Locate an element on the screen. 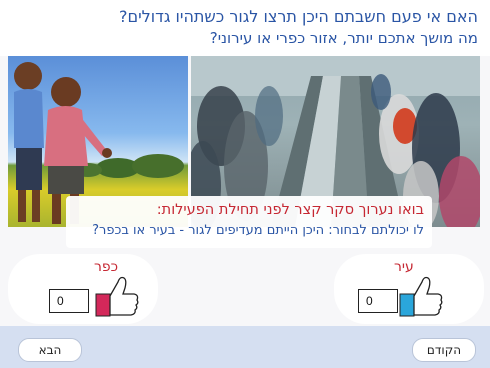  vote-card-village: כפר 0 is located at coordinates (83, 289).